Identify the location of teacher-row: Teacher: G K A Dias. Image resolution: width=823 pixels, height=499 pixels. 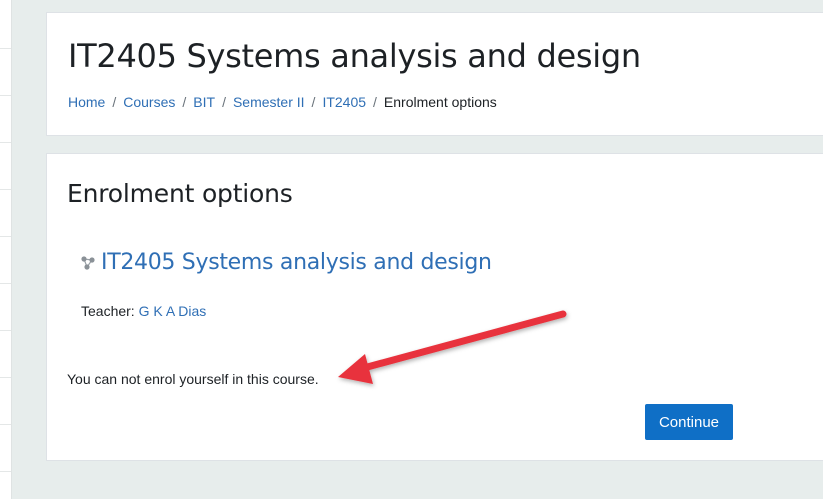
(143, 311).